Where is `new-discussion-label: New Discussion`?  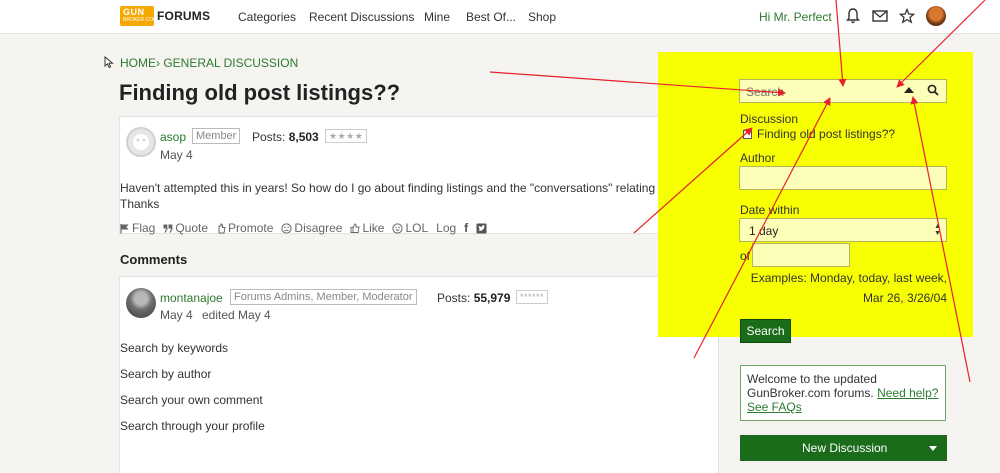
new-discussion-label: New Discussion is located at coordinates (845, 448).